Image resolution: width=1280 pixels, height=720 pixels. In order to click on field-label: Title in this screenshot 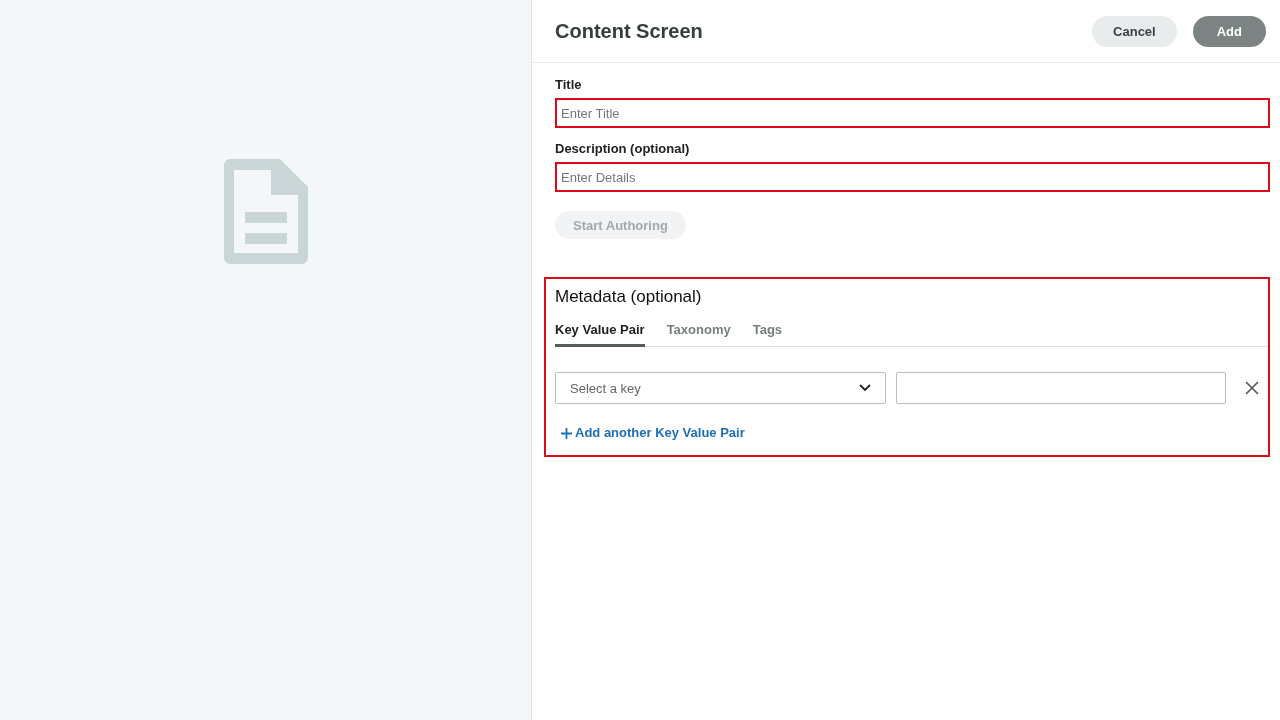, I will do `click(568, 85)`.